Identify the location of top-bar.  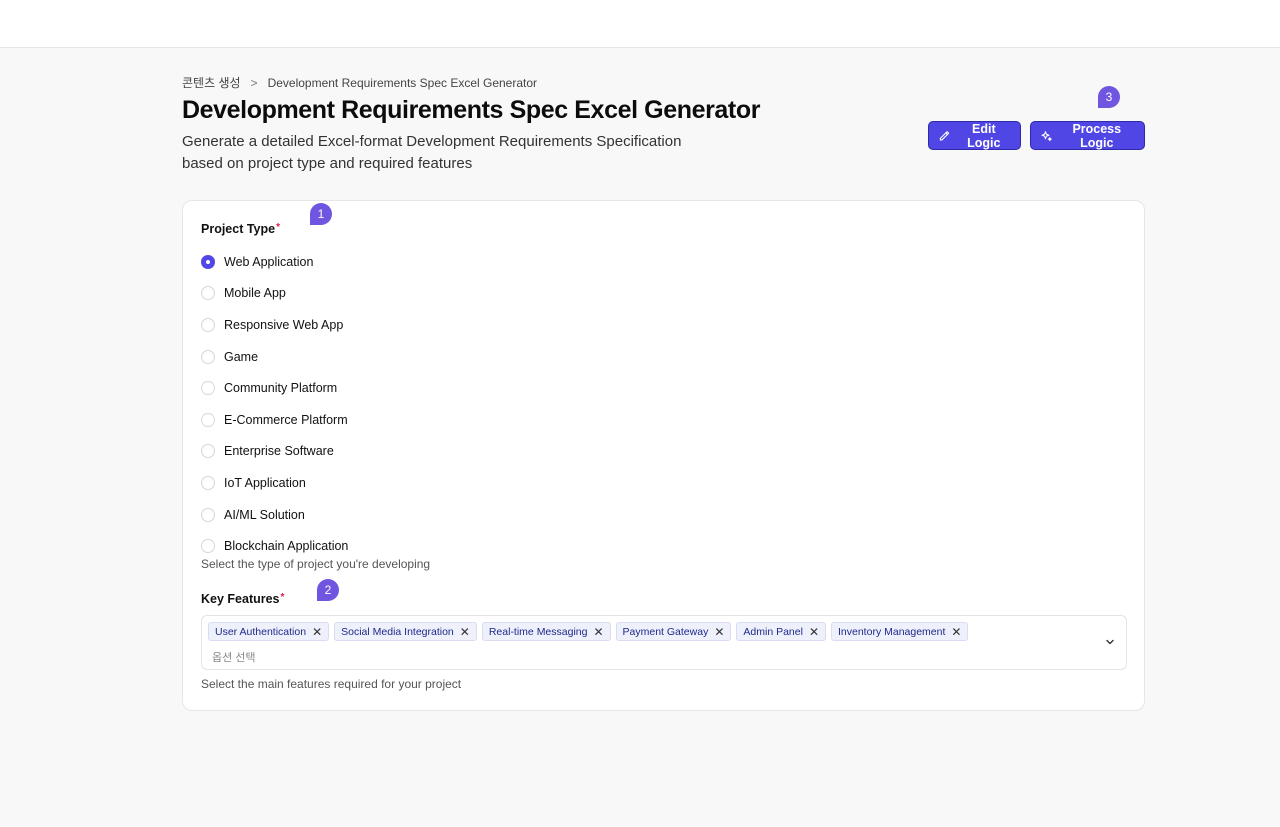
(640, 24).